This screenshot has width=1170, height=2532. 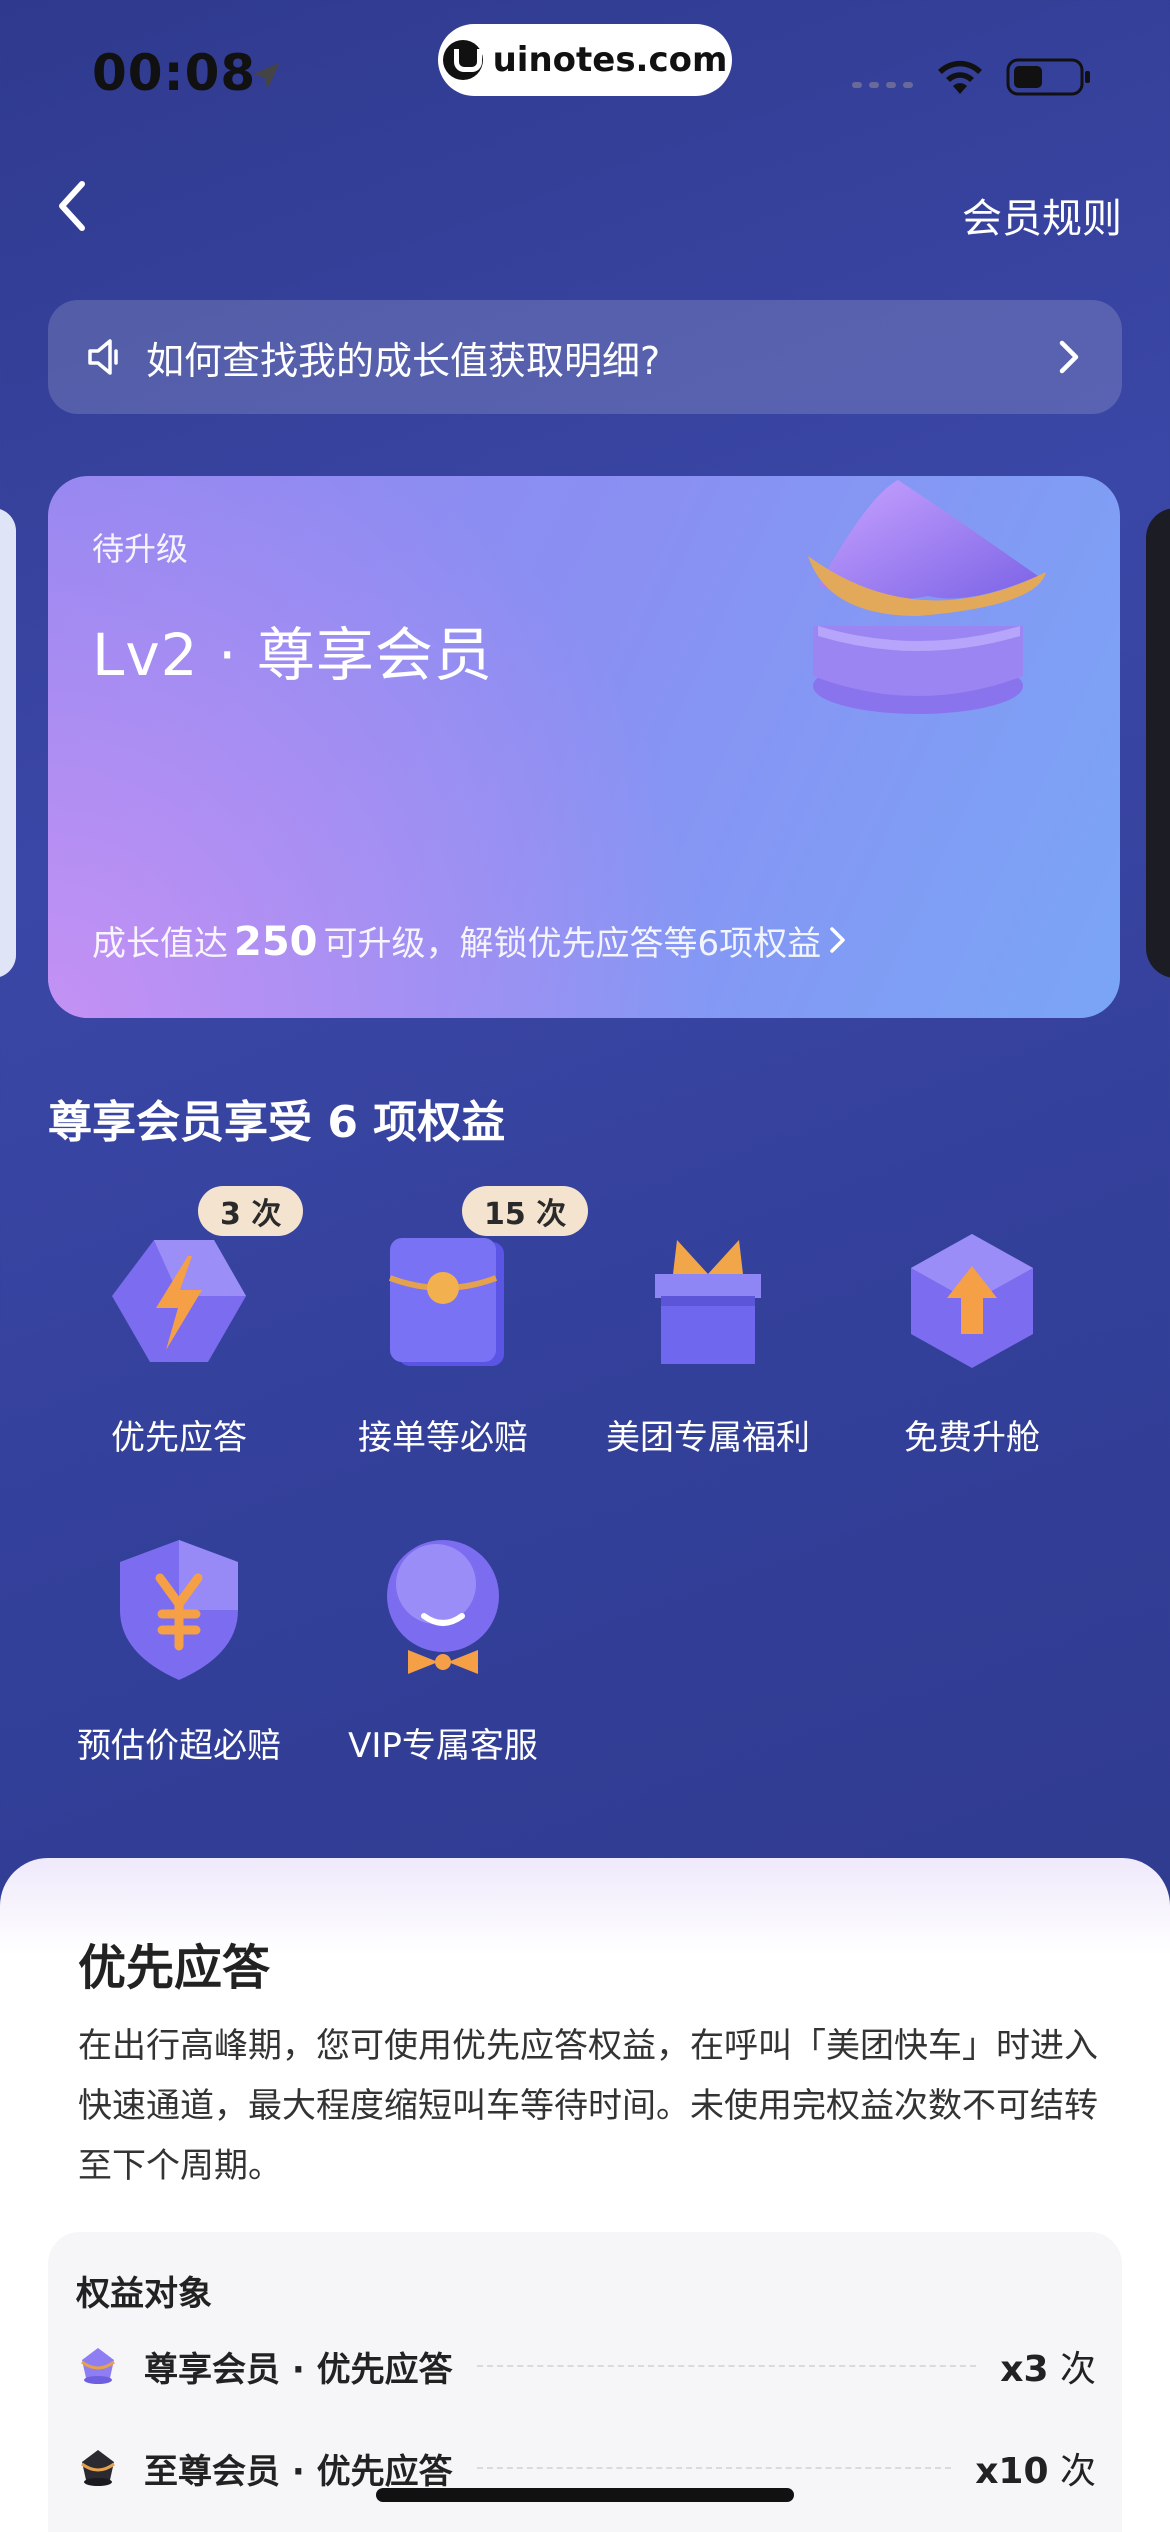 I want to click on benefit-count-badge: 3 次, so click(x=251, y=1211).